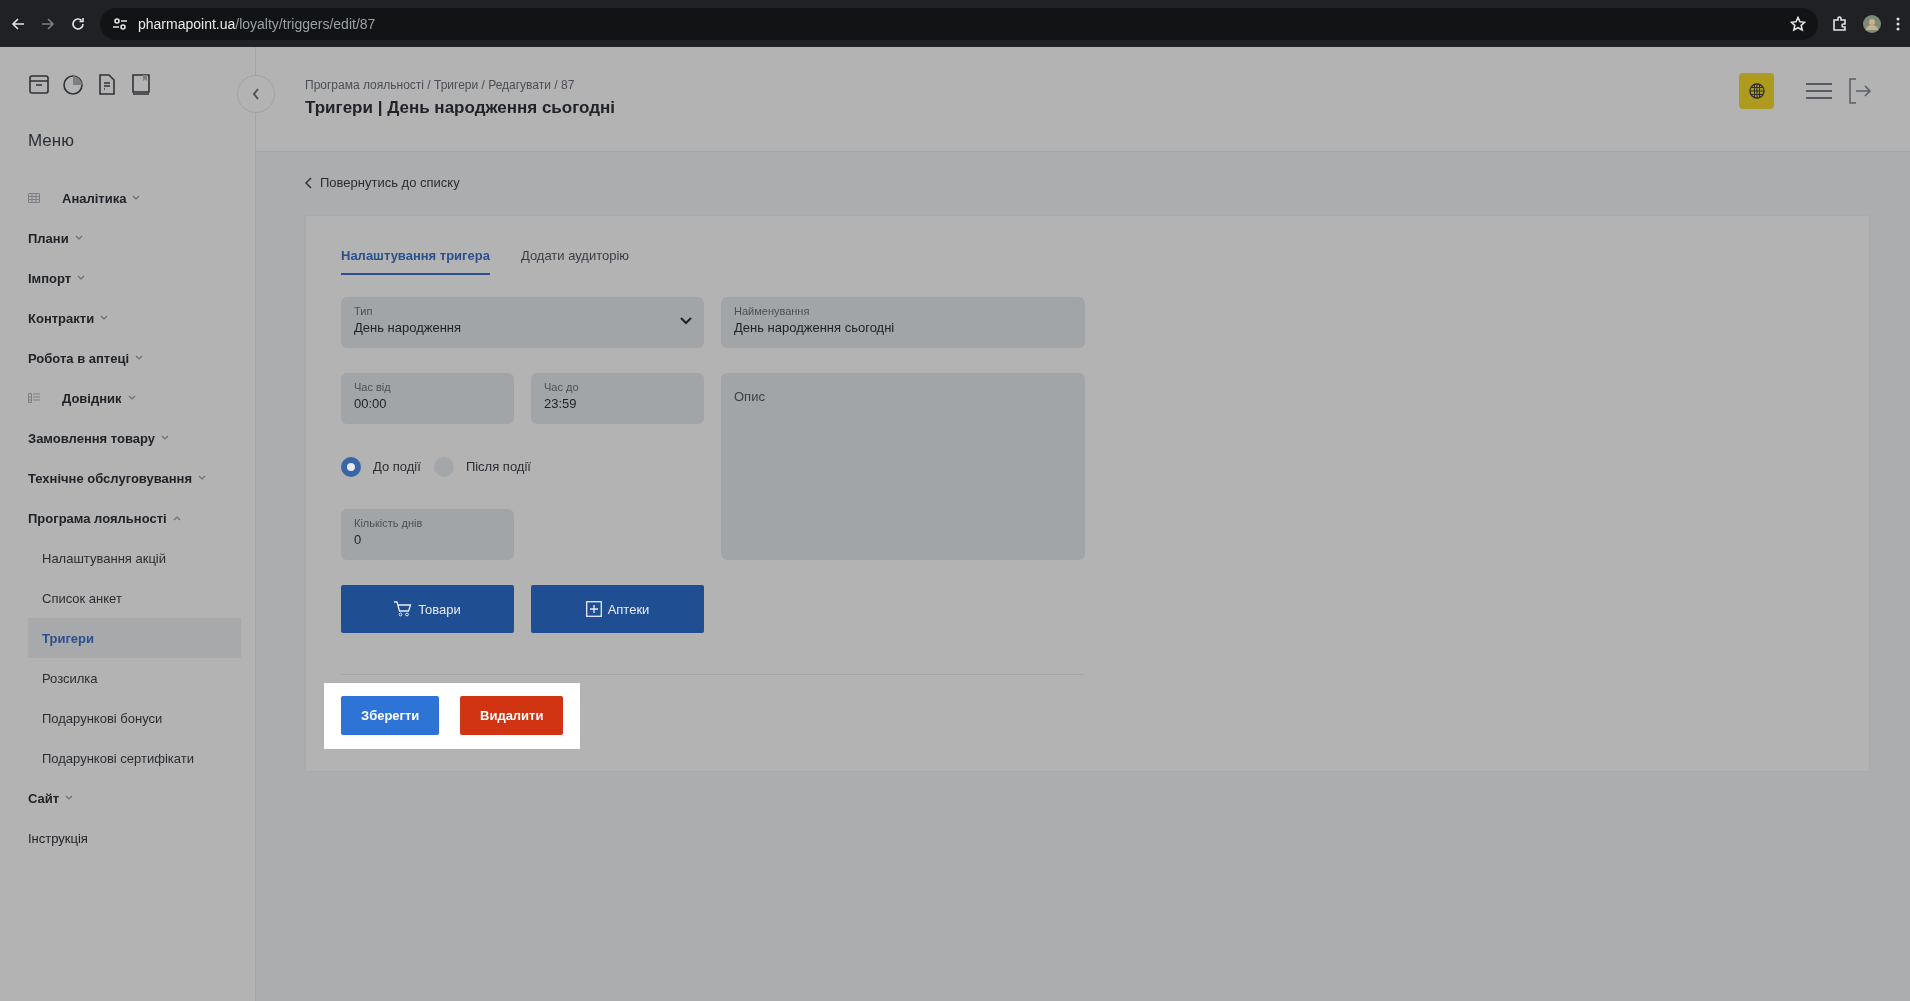 Image resolution: width=1910 pixels, height=1001 pixels. What do you see at coordinates (94, 198) in the screenshot?
I see `sidebar-item: Аналітика` at bounding box center [94, 198].